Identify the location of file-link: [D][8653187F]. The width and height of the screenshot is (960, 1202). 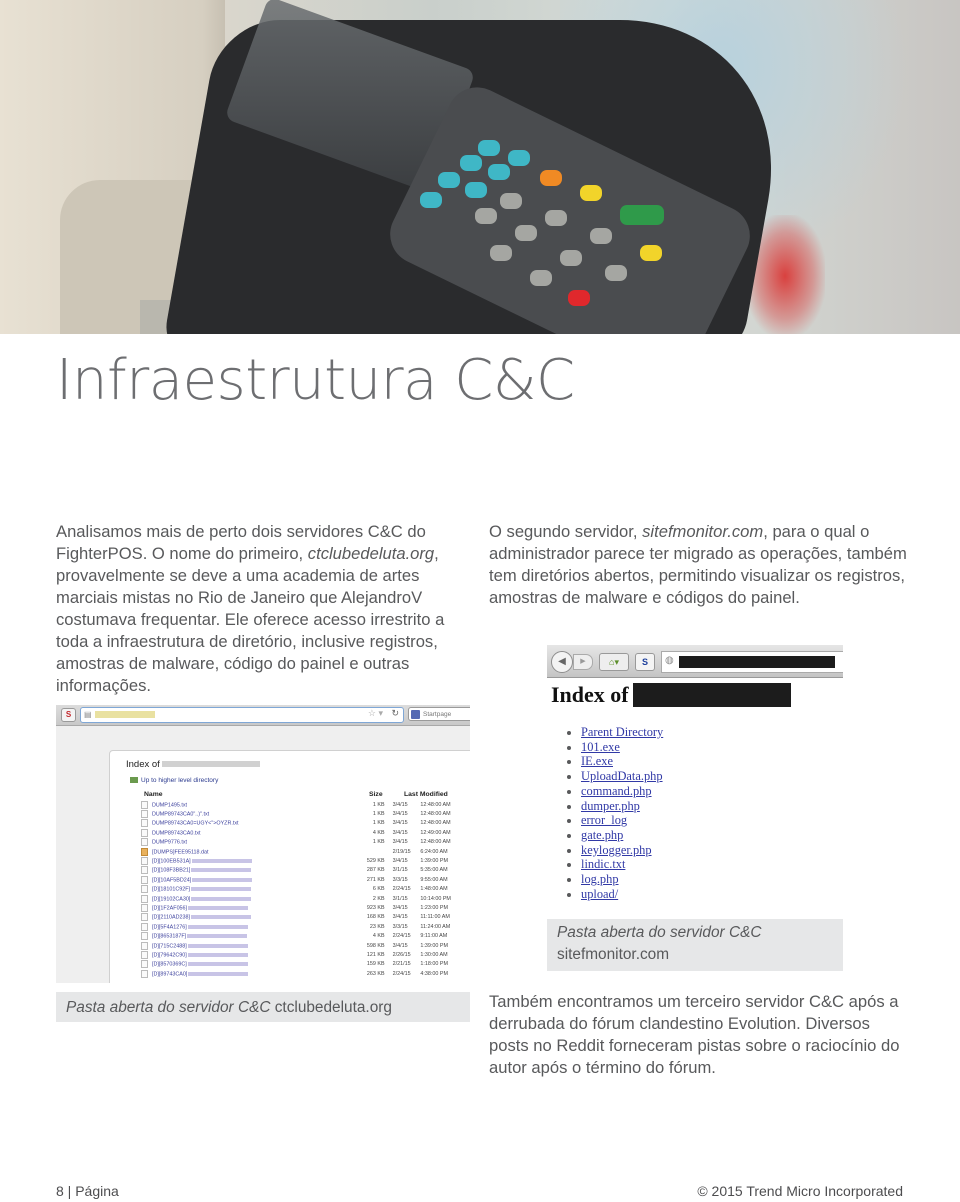
(169, 937).